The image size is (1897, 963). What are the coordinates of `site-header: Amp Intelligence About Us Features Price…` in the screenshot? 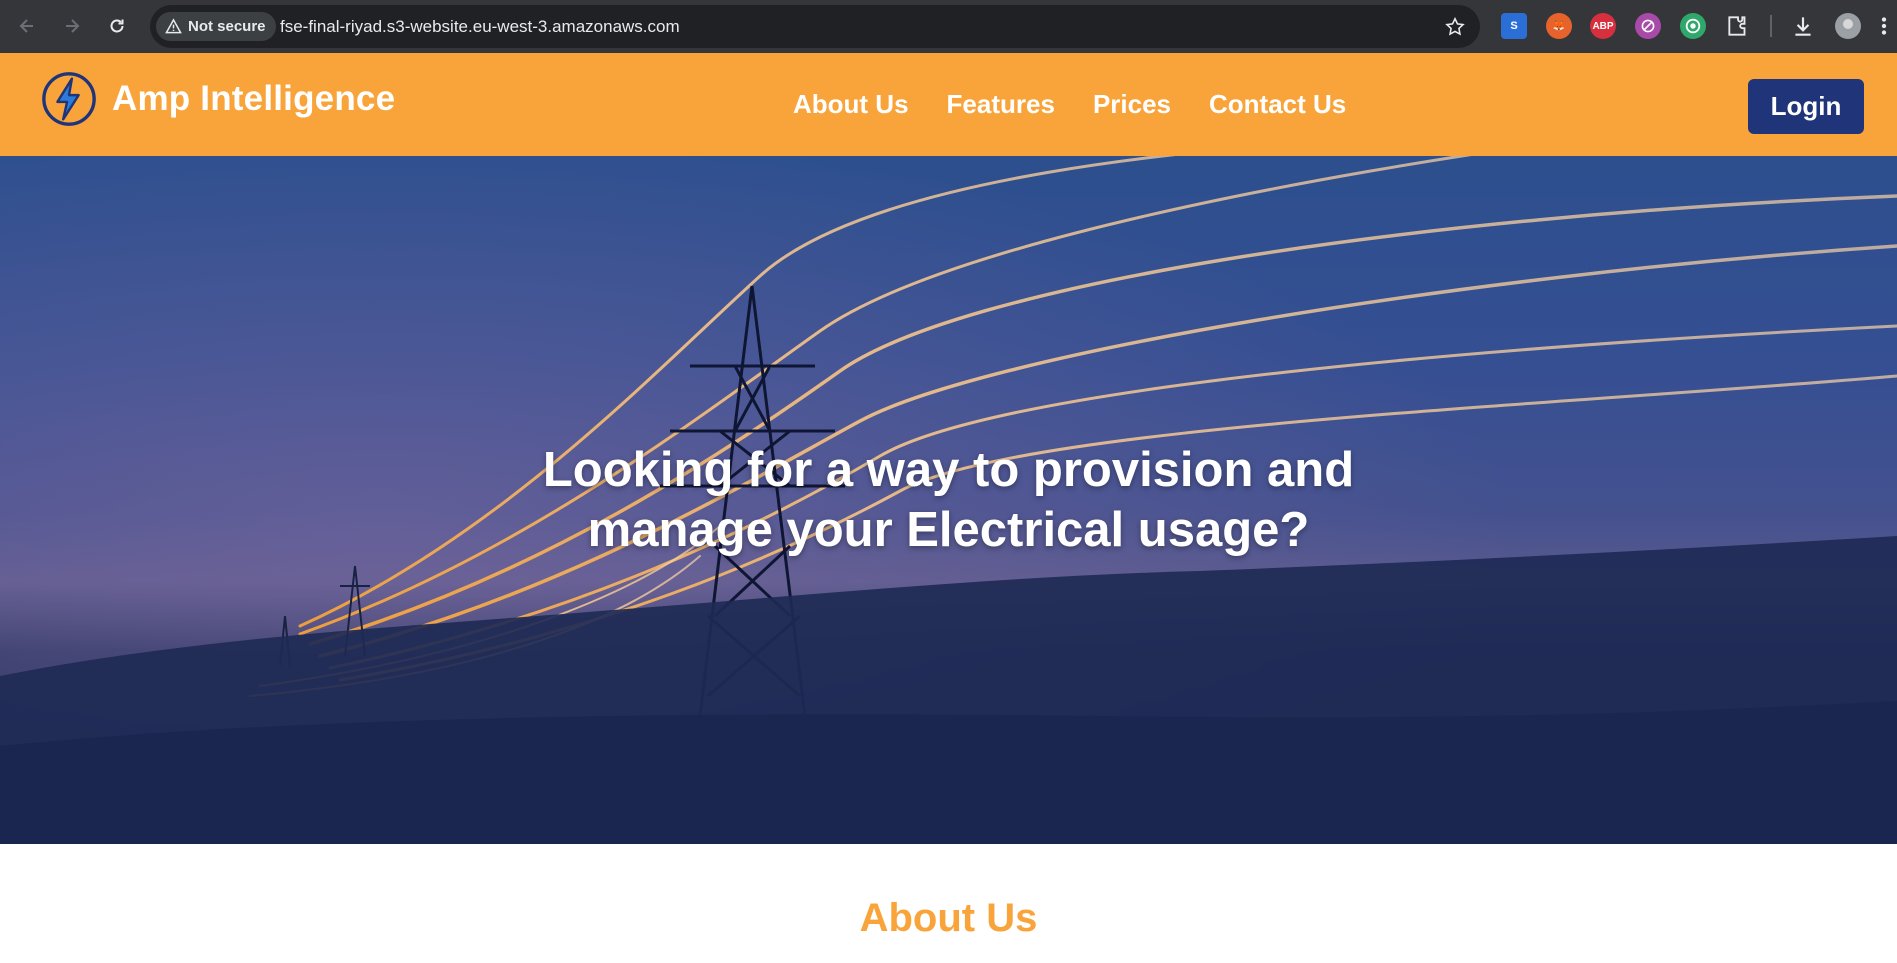 It's located at (948, 104).